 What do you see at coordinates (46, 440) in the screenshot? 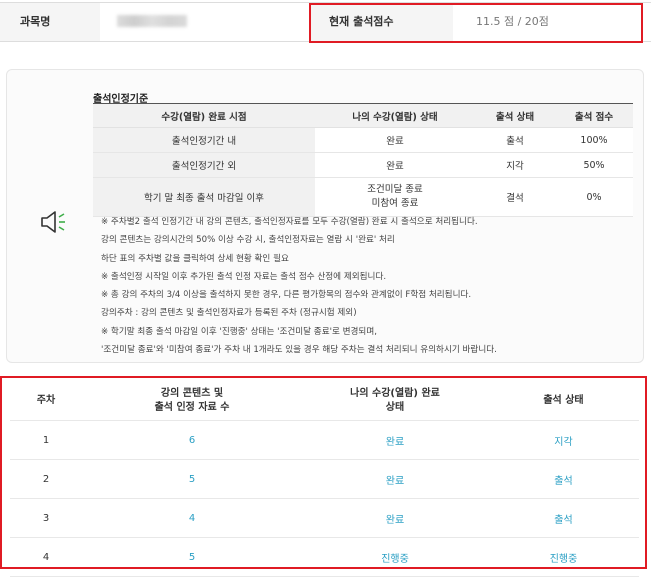
I see `week-number: 1` at bounding box center [46, 440].